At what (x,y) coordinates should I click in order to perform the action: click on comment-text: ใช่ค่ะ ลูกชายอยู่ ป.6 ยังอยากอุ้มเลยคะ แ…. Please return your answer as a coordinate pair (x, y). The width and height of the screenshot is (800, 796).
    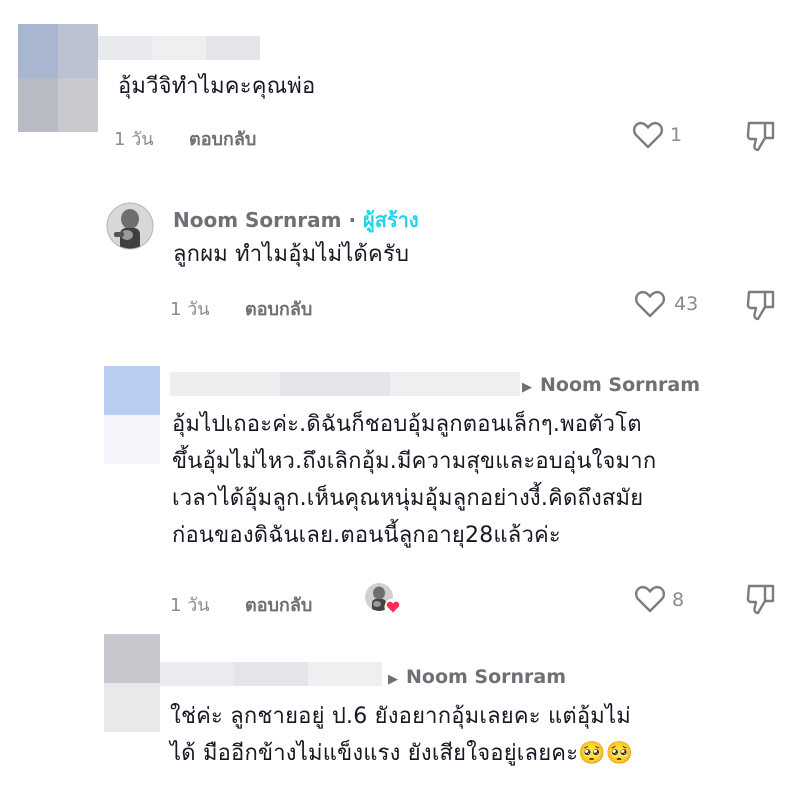
    Looking at the image, I should click on (401, 735).